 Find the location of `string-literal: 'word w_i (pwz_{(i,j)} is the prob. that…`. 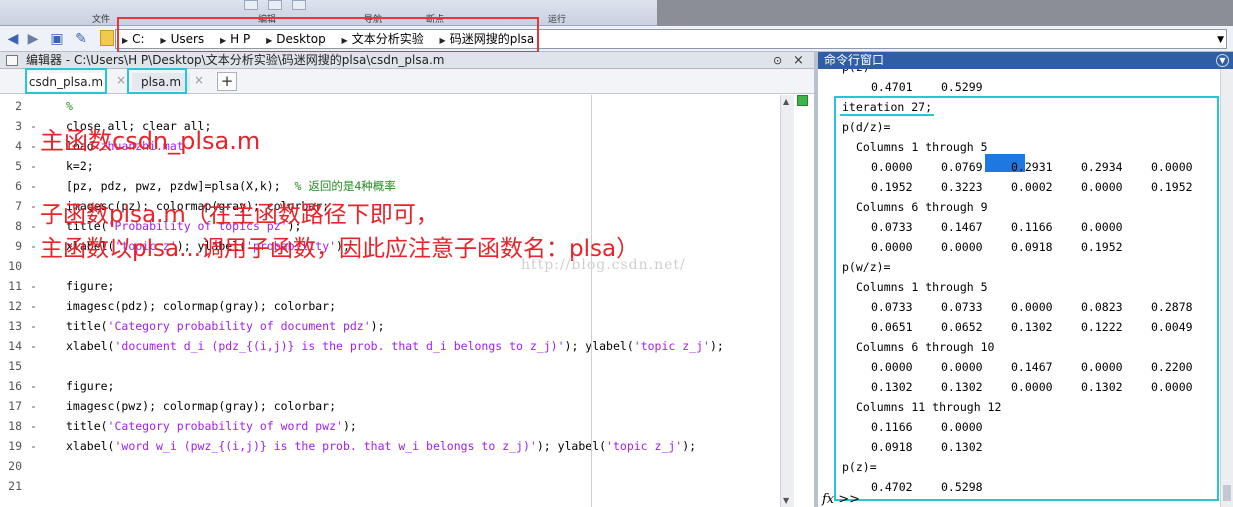

string-literal: 'word w_i (pwz_{(i,j)} is the prob. that… is located at coordinates (325, 446).